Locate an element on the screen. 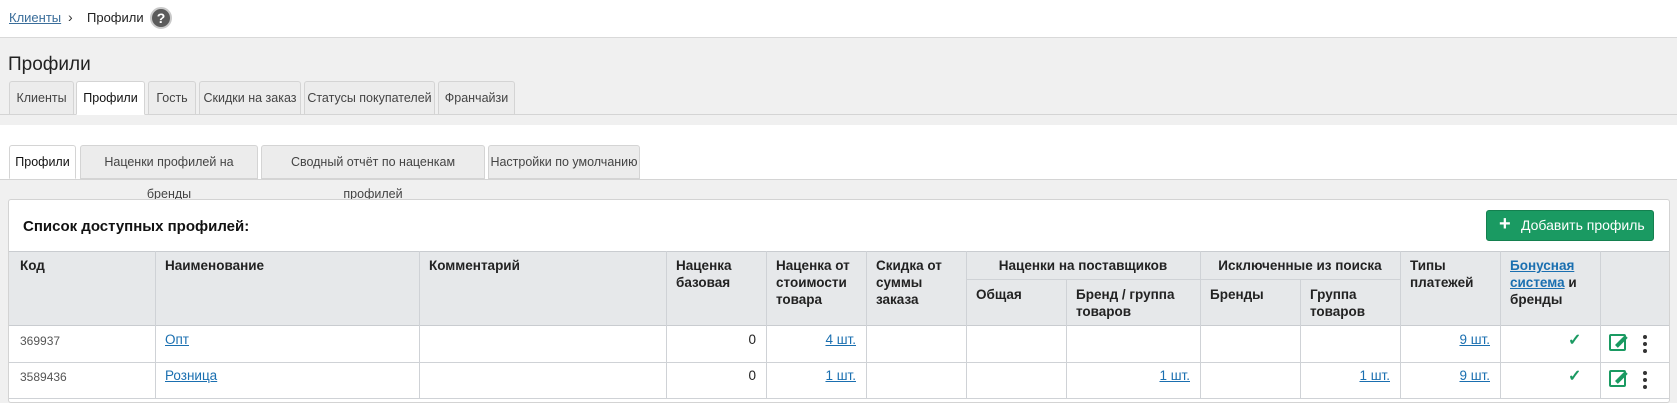  header-supplier-markups: Наценки на поставщиков is located at coordinates (1083, 265).